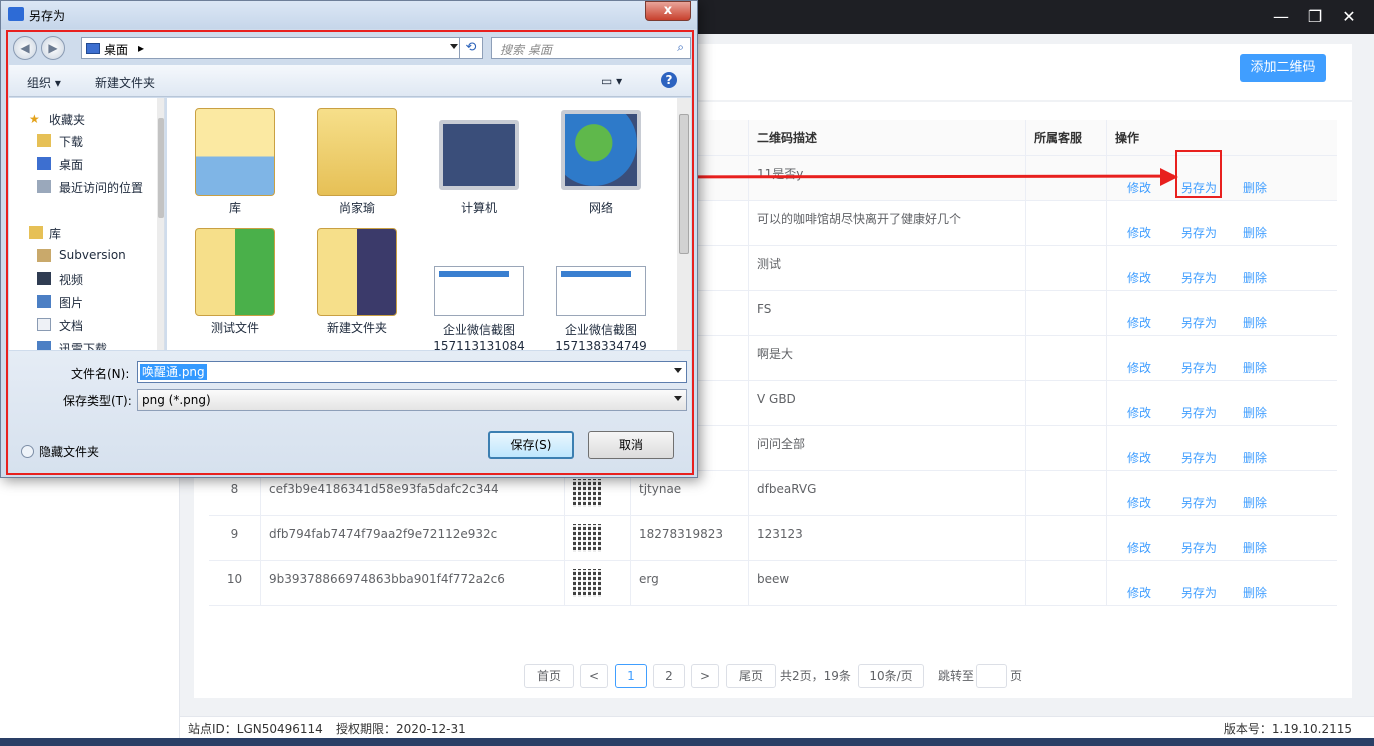  What do you see at coordinates (956, 676) in the screenshot?
I see `jump-label: 跳转至` at bounding box center [956, 676].